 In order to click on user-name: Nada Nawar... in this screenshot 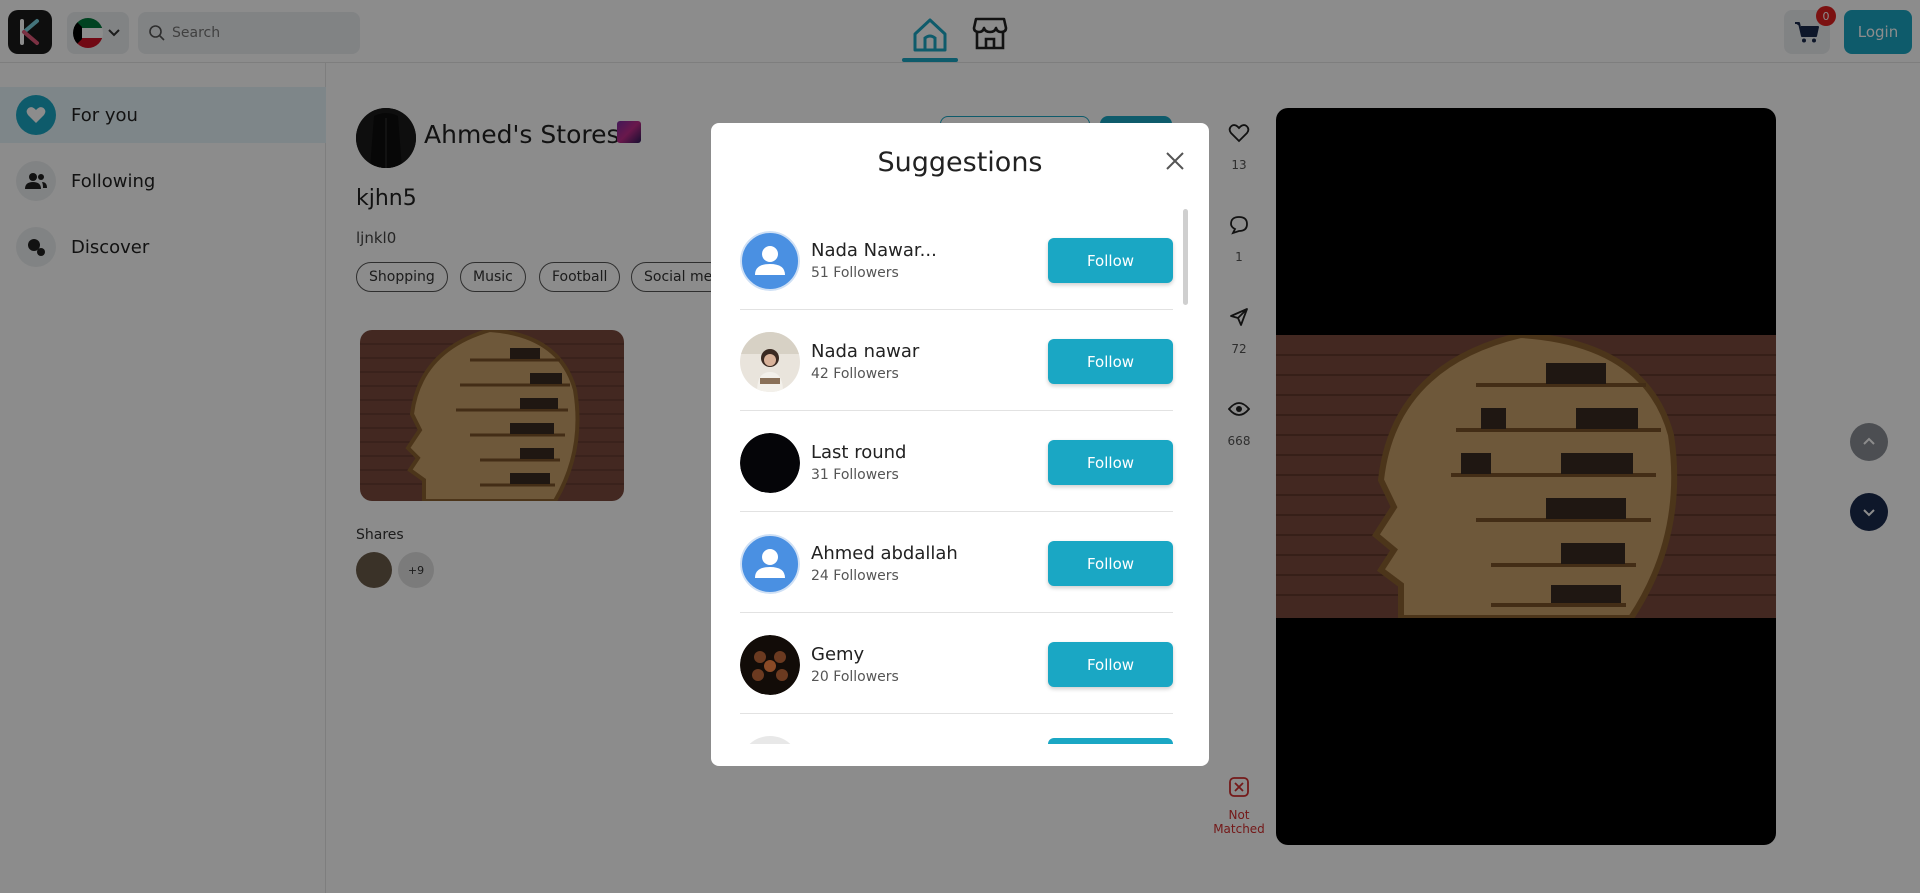, I will do `click(874, 250)`.